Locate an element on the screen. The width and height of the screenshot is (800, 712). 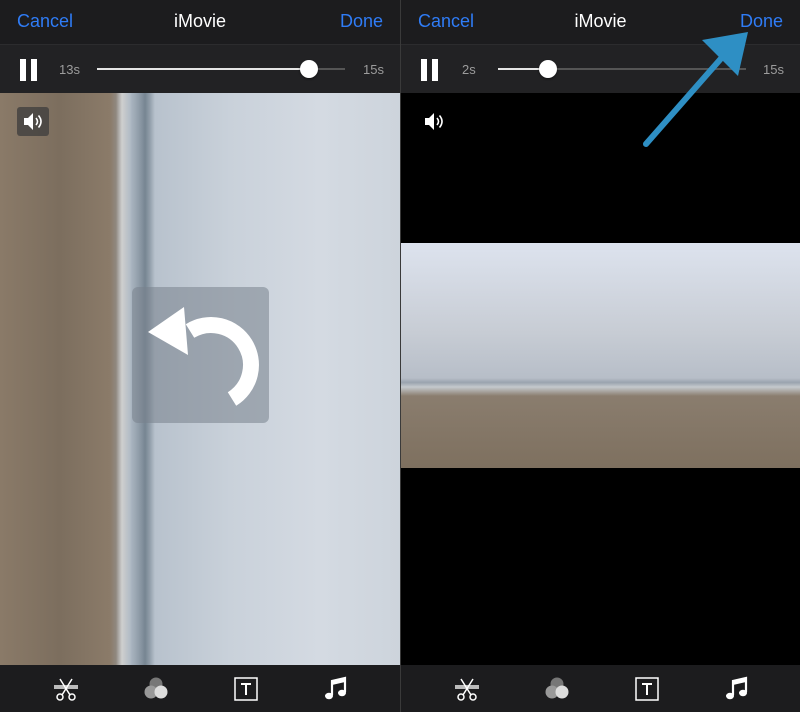
current-time: 13s is located at coordinates (69, 69).